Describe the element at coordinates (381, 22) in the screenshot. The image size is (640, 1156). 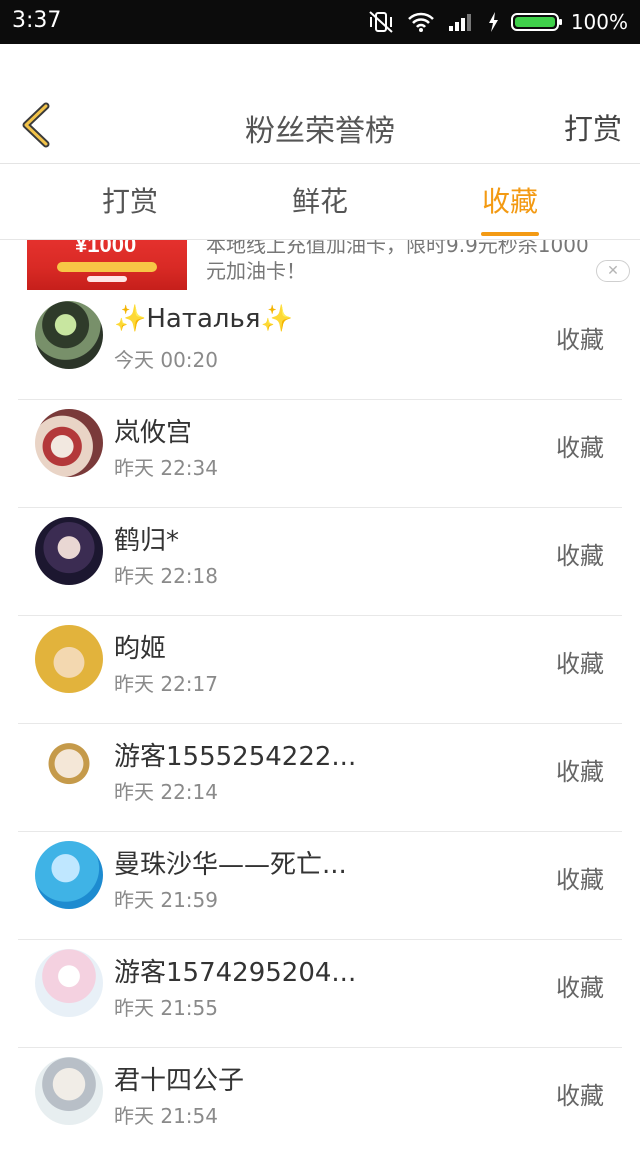
I see `mute-vibrate-icon` at that location.